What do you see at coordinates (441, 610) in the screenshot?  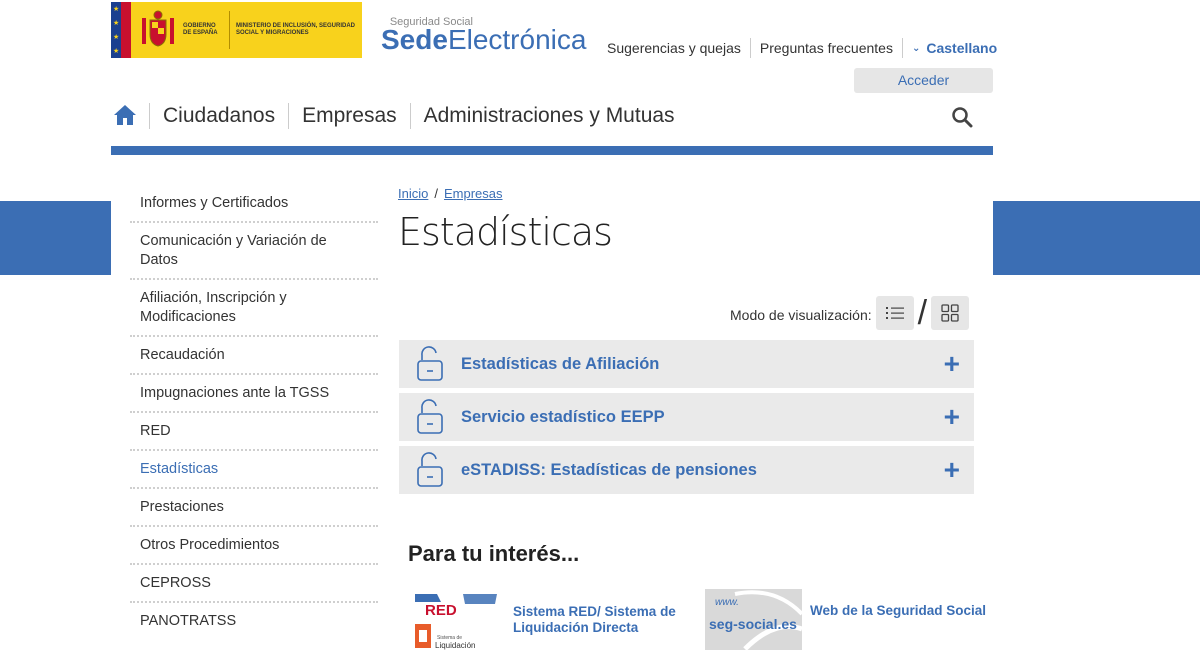 I see `svg-text: RED` at bounding box center [441, 610].